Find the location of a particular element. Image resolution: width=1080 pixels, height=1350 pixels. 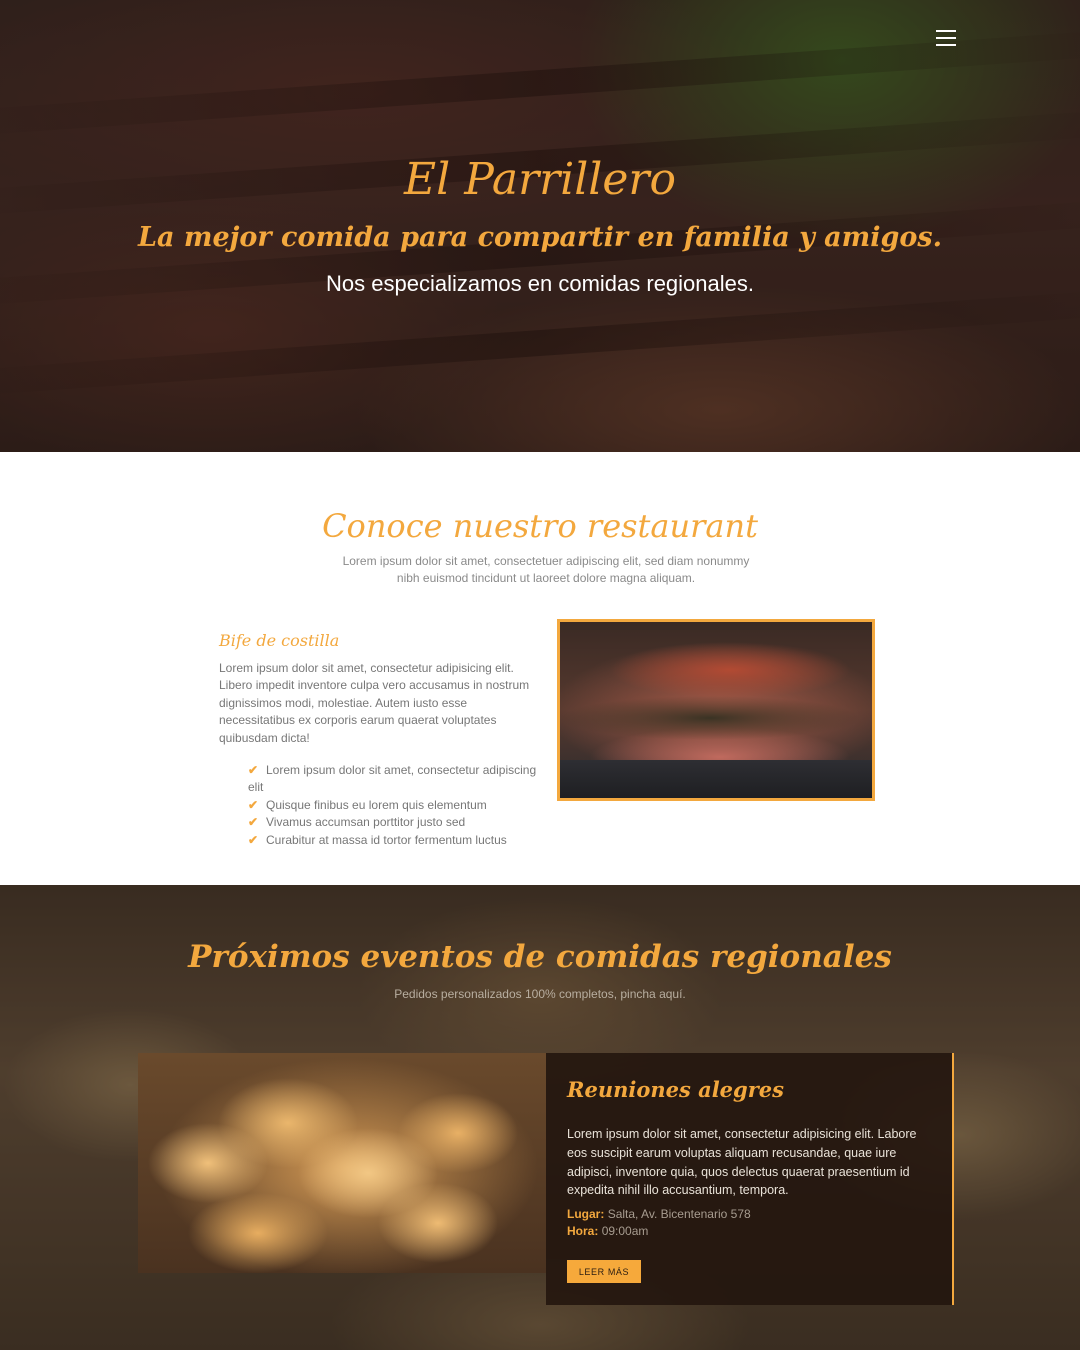

event-time-label: Hora: is located at coordinates (583, 1231).